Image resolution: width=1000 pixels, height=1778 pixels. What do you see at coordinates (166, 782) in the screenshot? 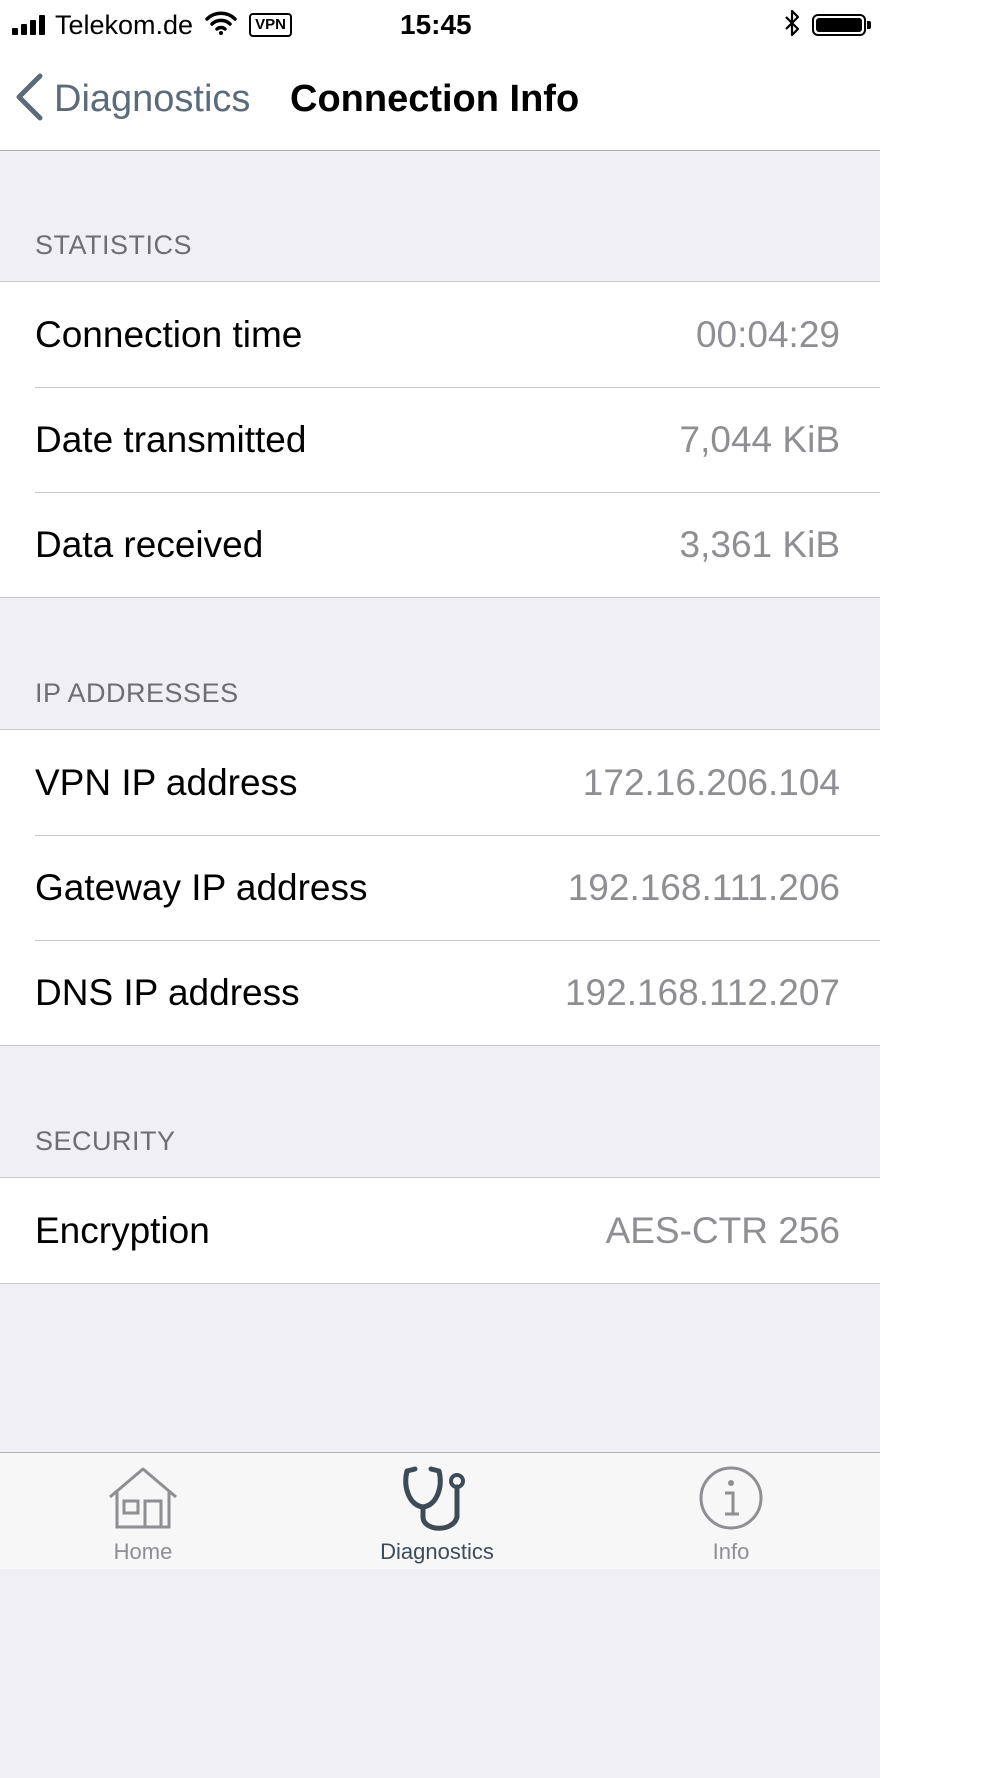
I see `row-label: VPN IP address` at bounding box center [166, 782].